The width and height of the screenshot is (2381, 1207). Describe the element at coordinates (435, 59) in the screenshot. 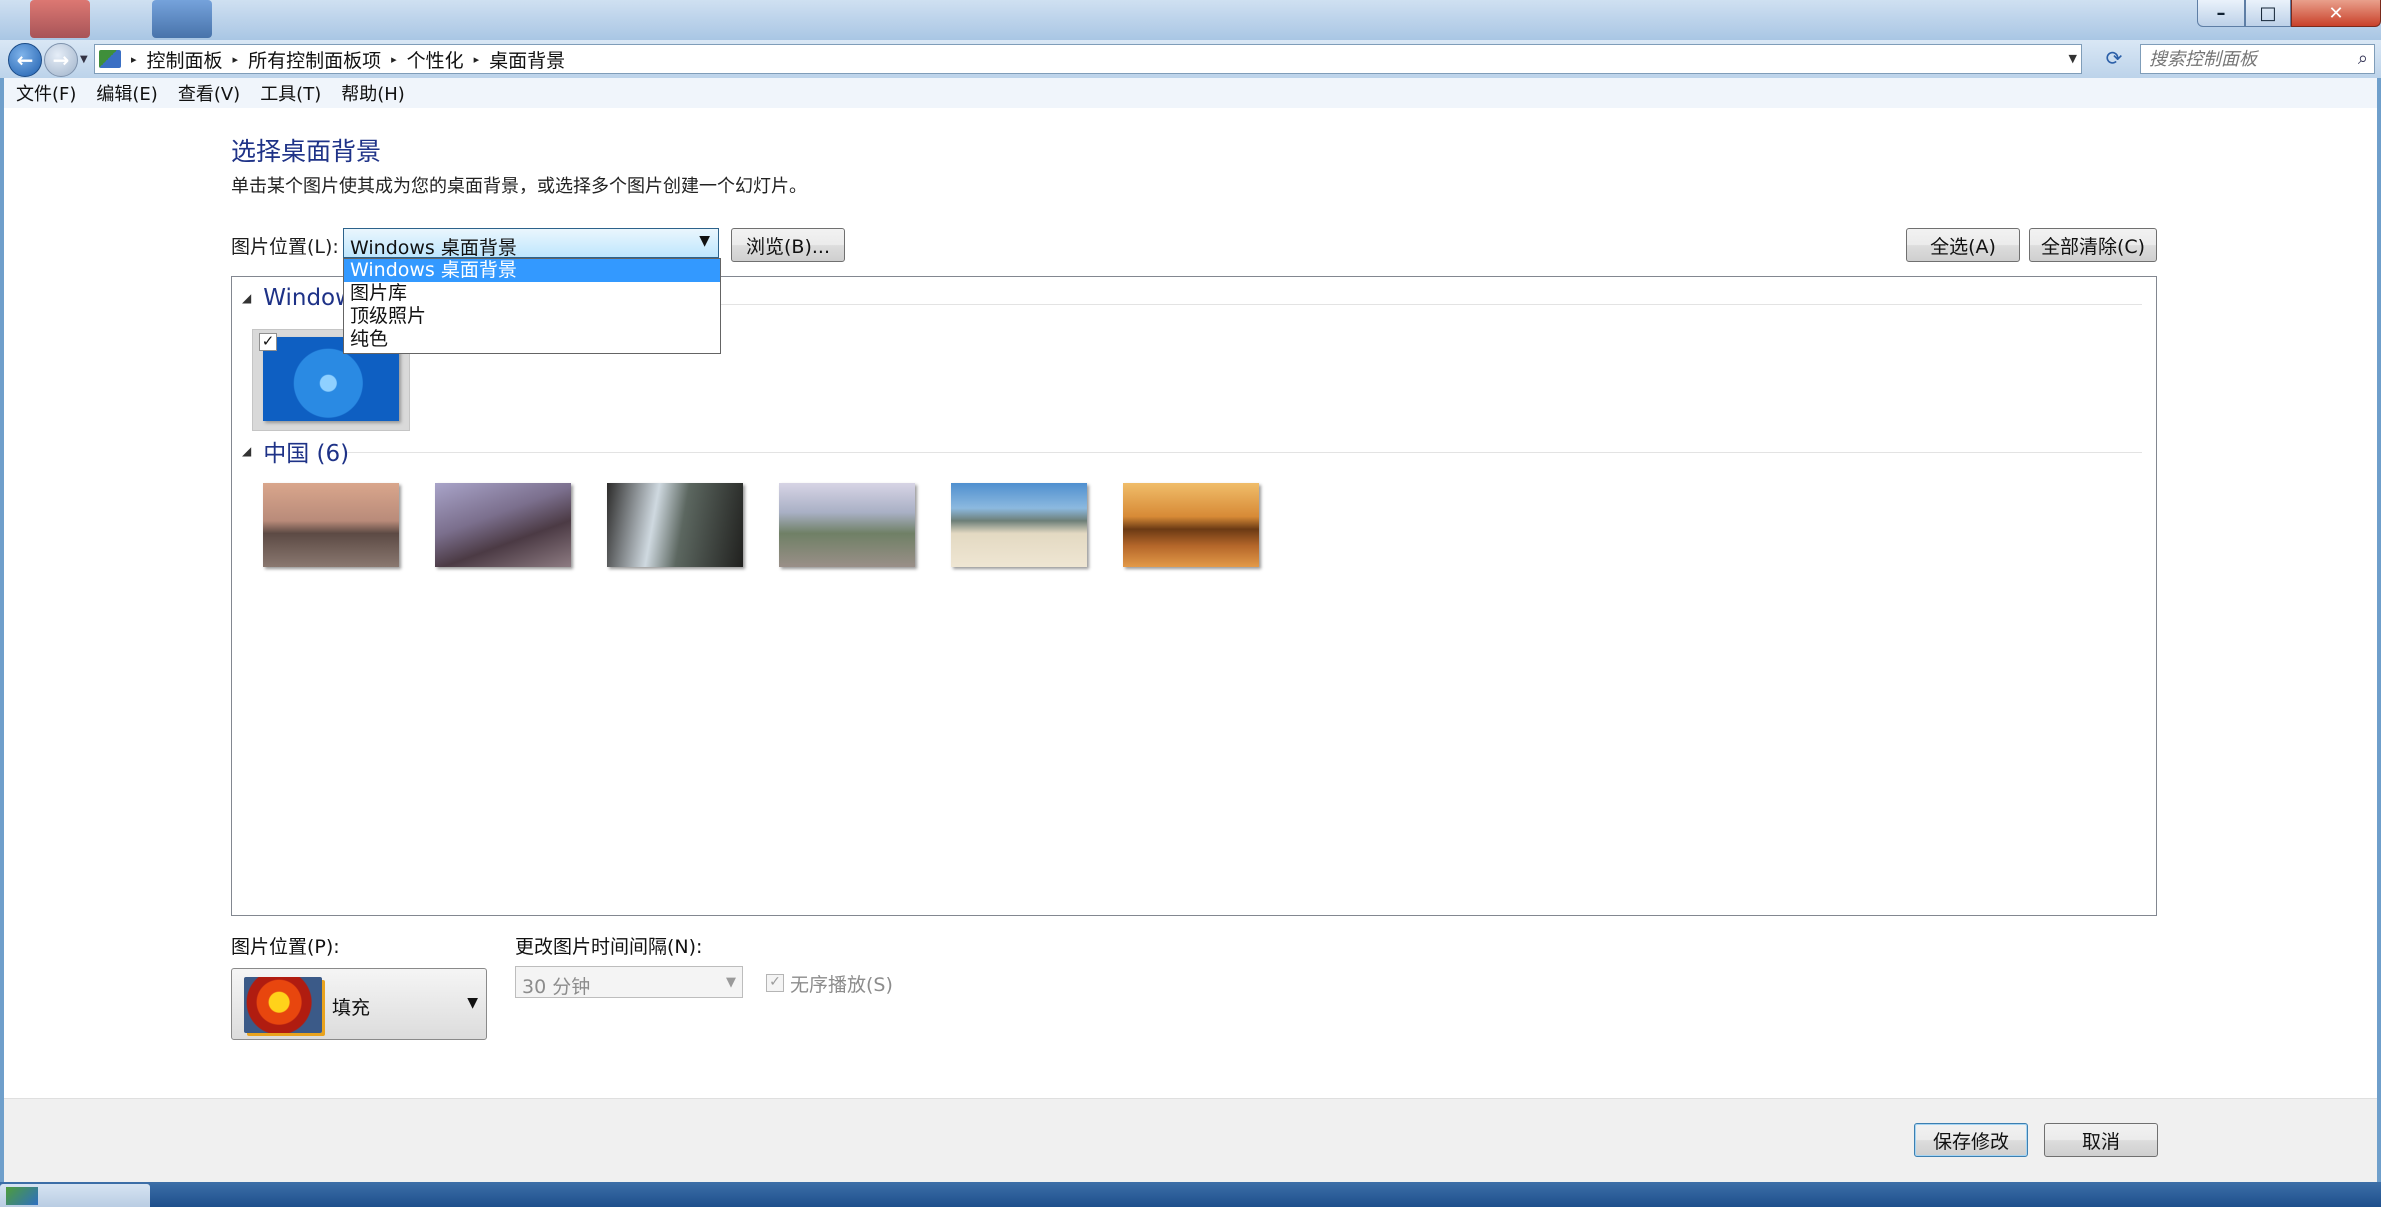

I see `breadcrumb-personalization: 个性化` at that location.